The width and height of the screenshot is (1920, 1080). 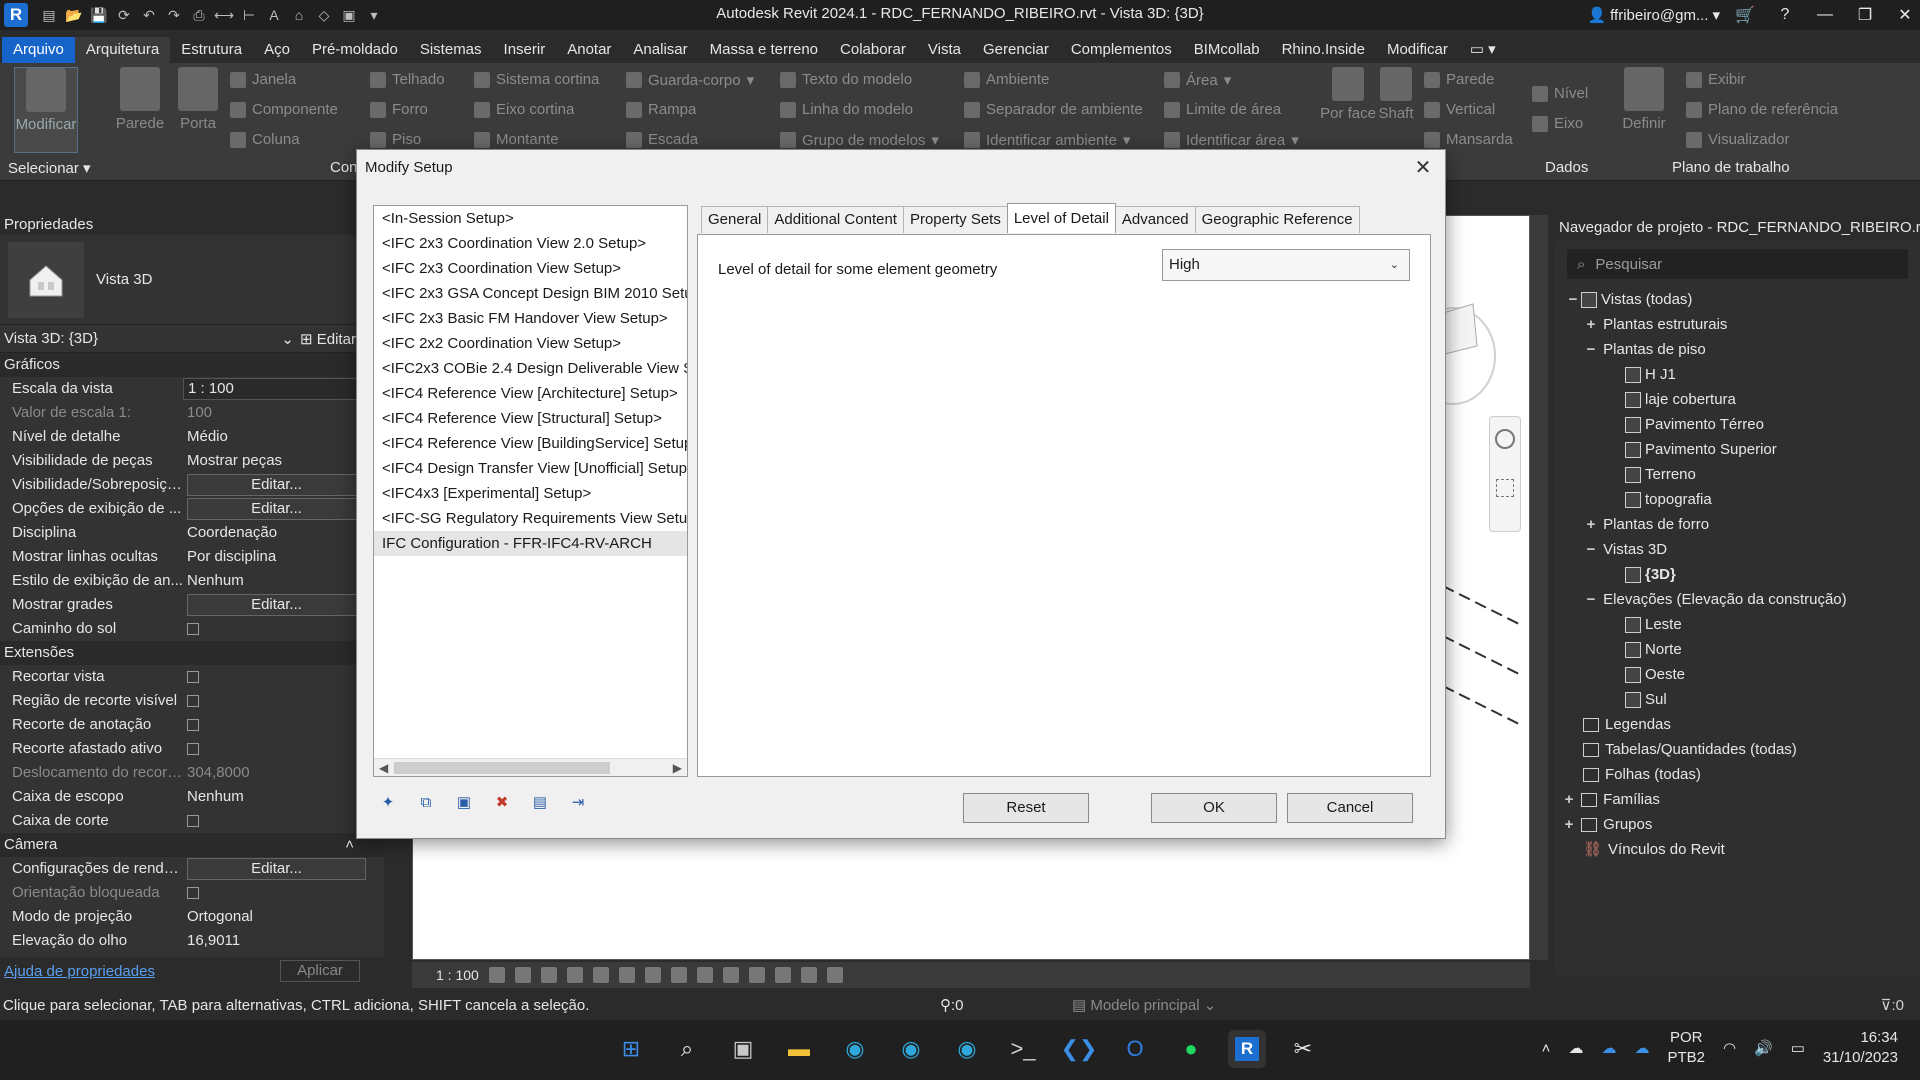 What do you see at coordinates (265, 139) in the screenshot?
I see `column-tool: Coluna` at bounding box center [265, 139].